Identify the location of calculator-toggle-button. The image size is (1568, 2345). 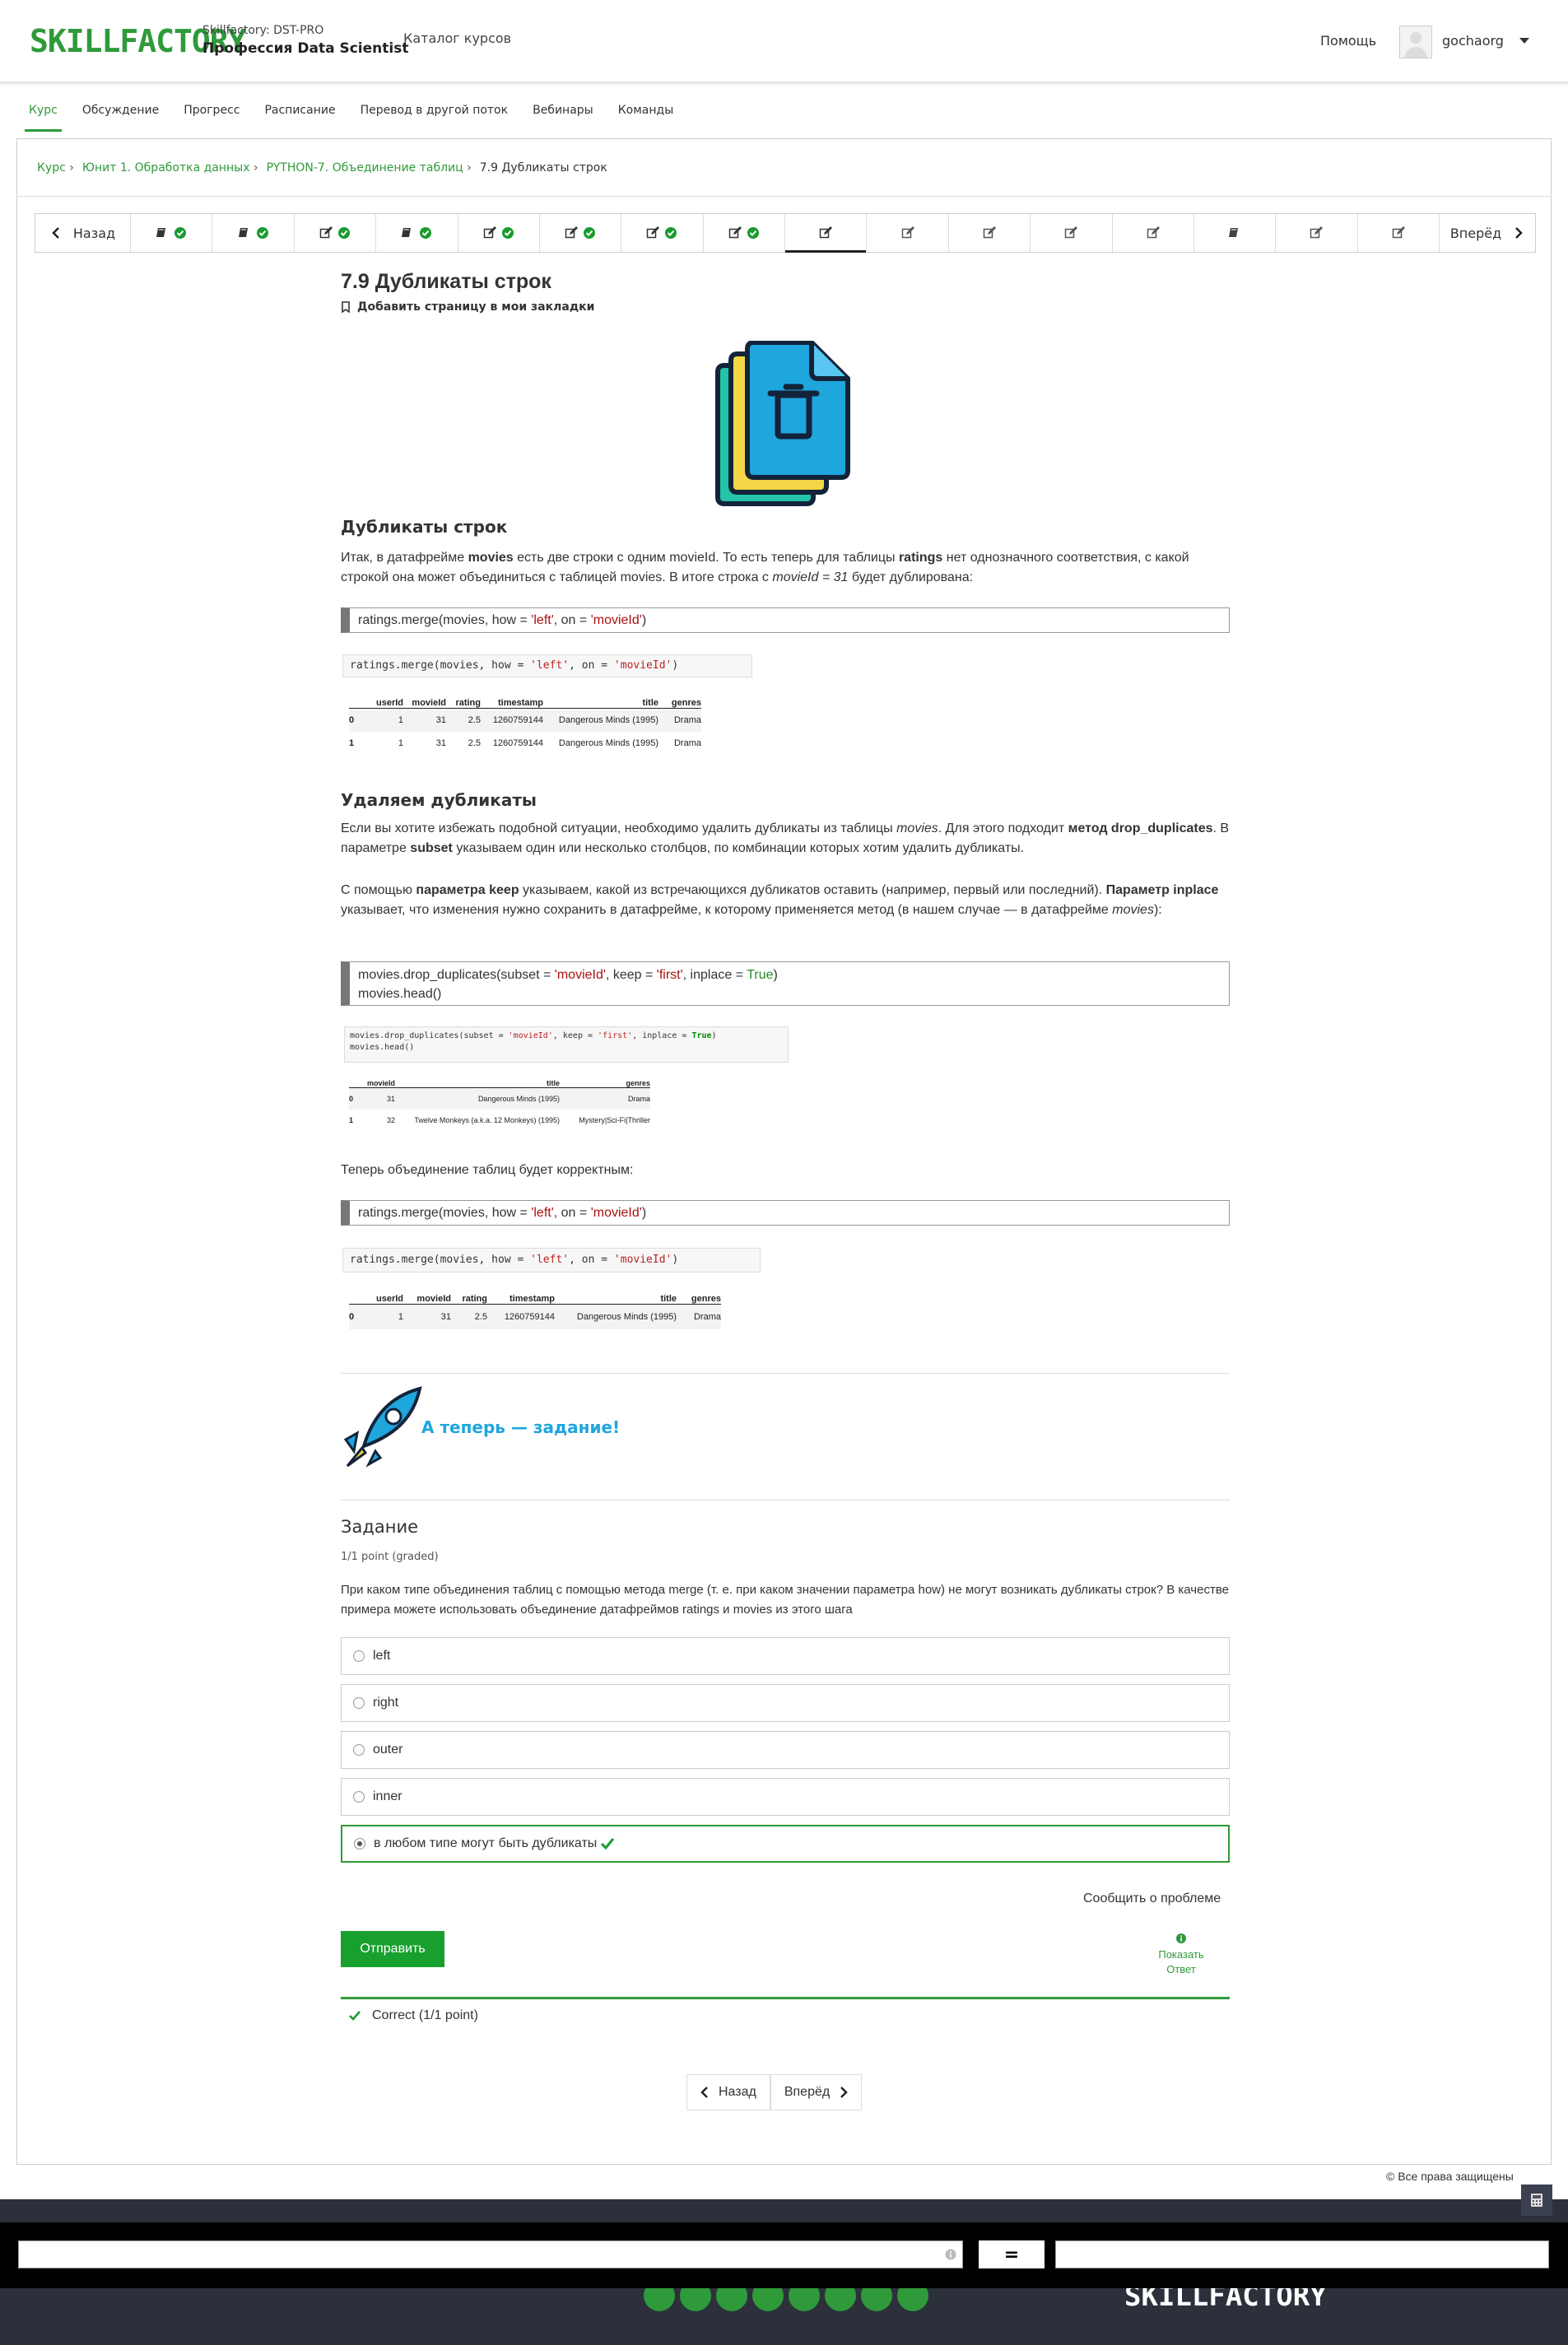
(1536, 2200).